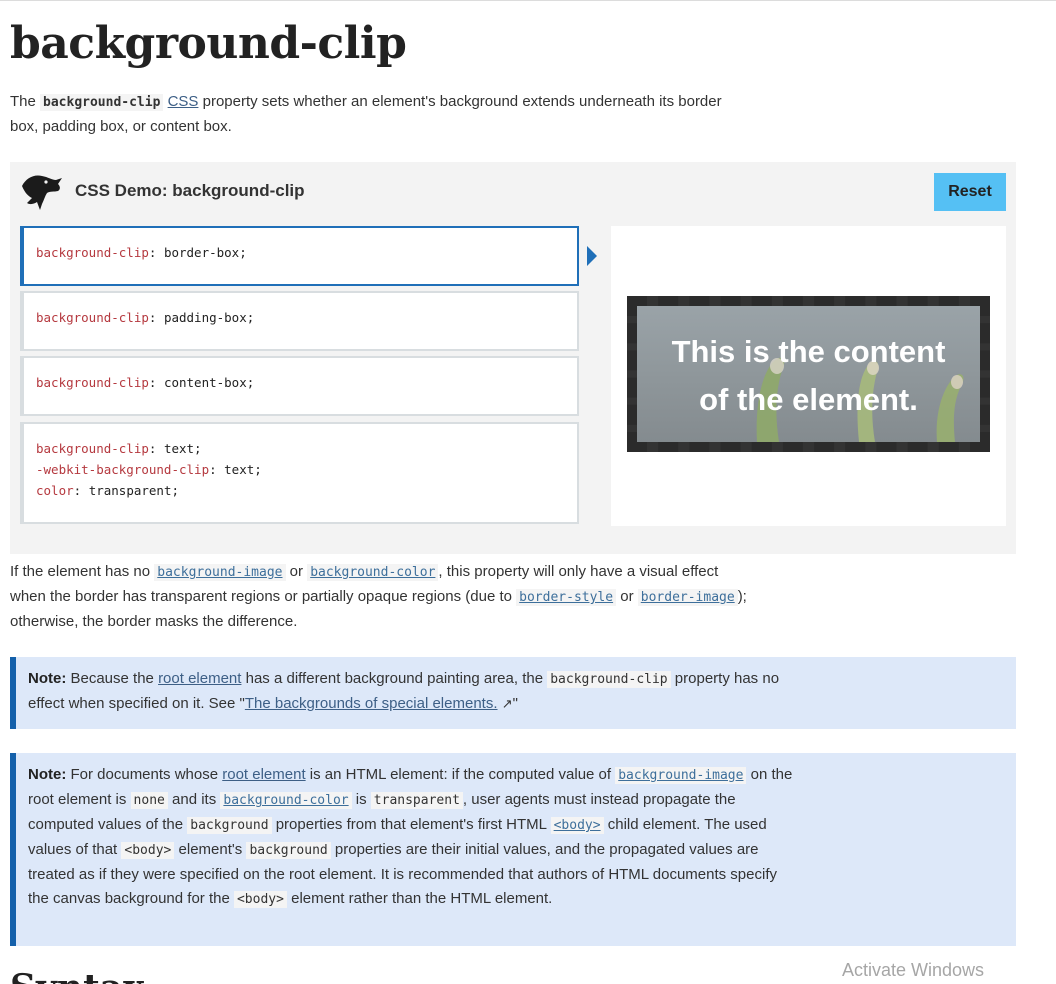  I want to click on inline-code: background-clip, so click(102, 102).